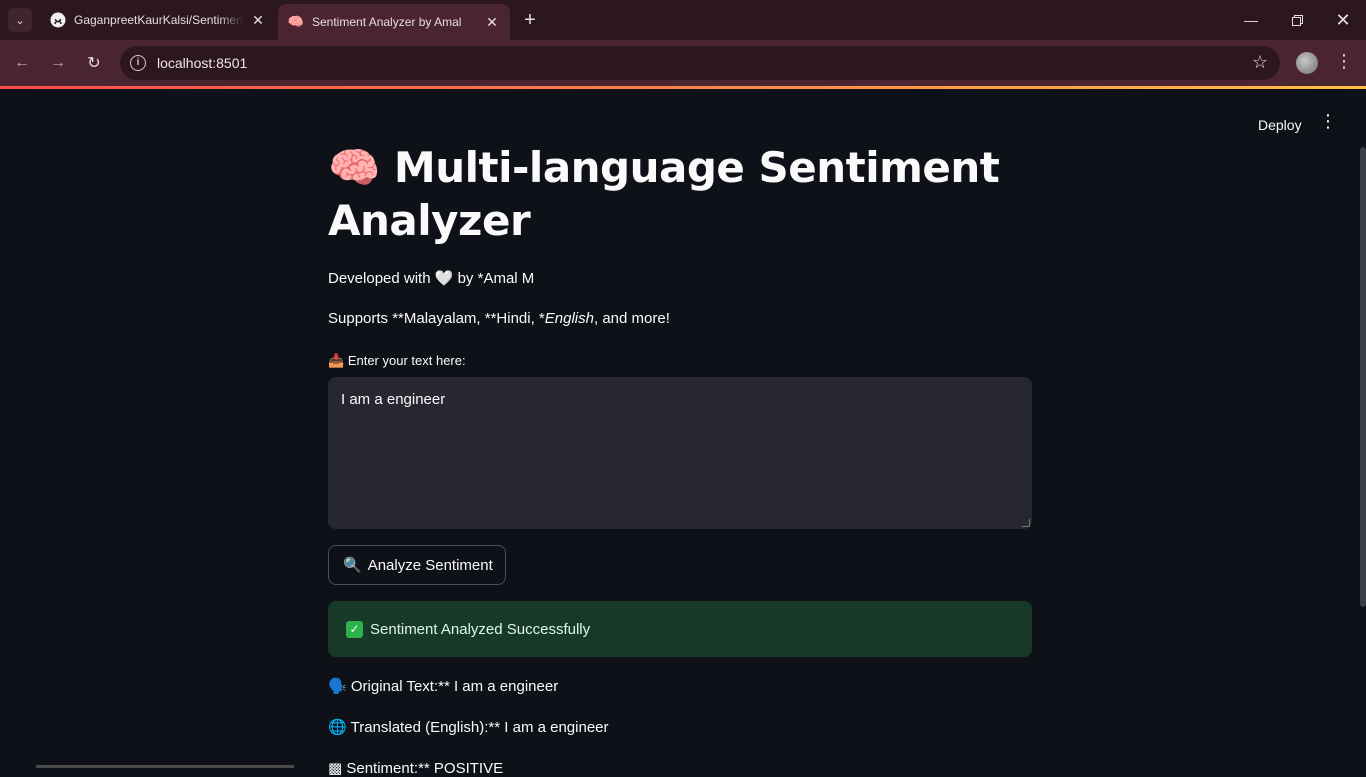  I want to click on address-bar: i localhost:8501 ☆, so click(700, 63).